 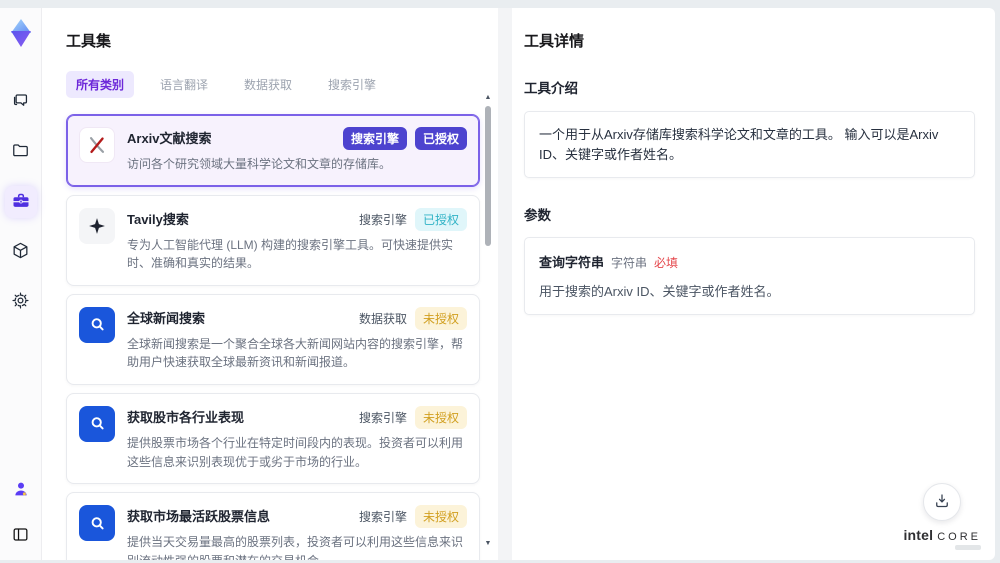 I want to click on tool-desc: 访问各个研究领域大量科学论文和文章的存储库。, so click(x=259, y=164).